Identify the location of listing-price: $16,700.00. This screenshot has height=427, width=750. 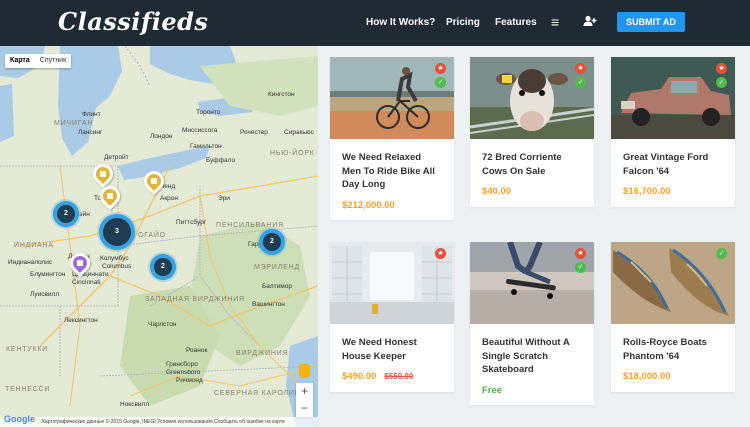
(647, 191).